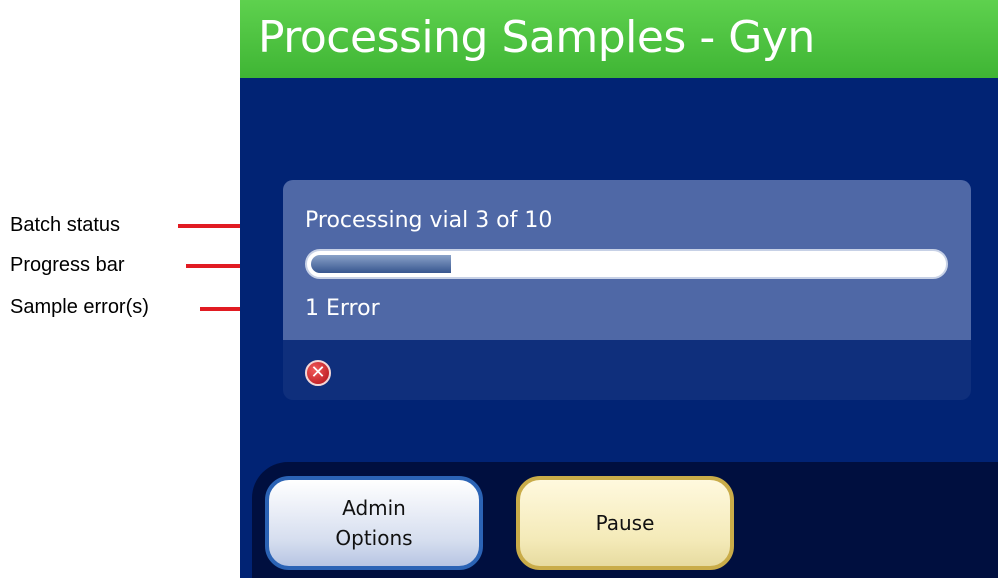 This screenshot has height=578, width=998. What do you see at coordinates (381, 264) in the screenshot?
I see `progress-bar-fill` at bounding box center [381, 264].